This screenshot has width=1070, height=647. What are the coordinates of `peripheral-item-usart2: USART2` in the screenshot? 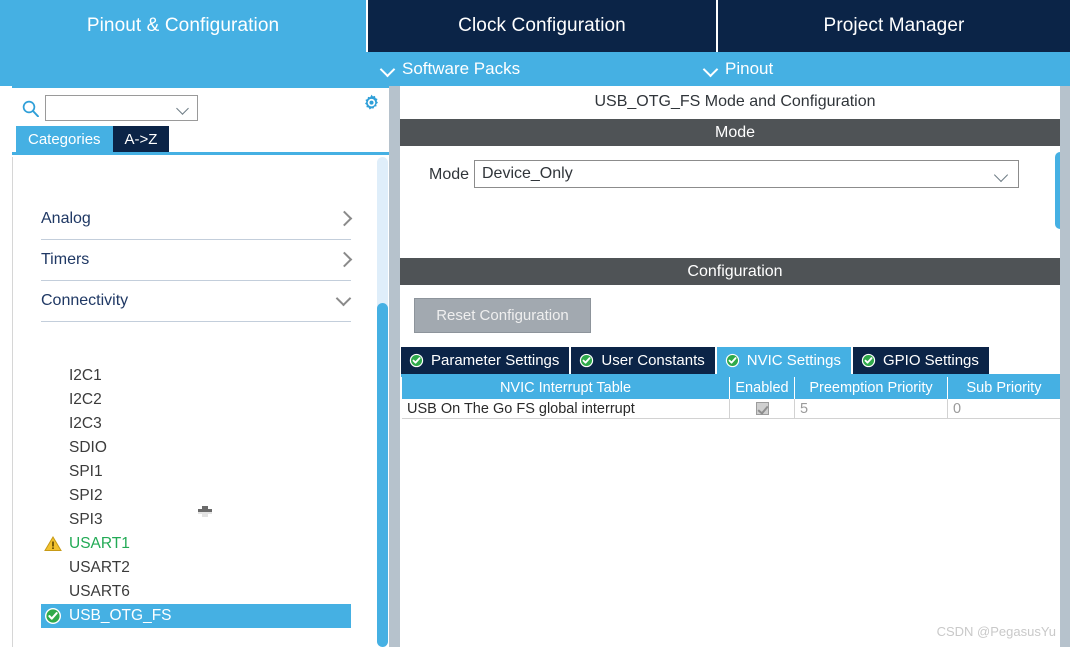 It's located at (210, 568).